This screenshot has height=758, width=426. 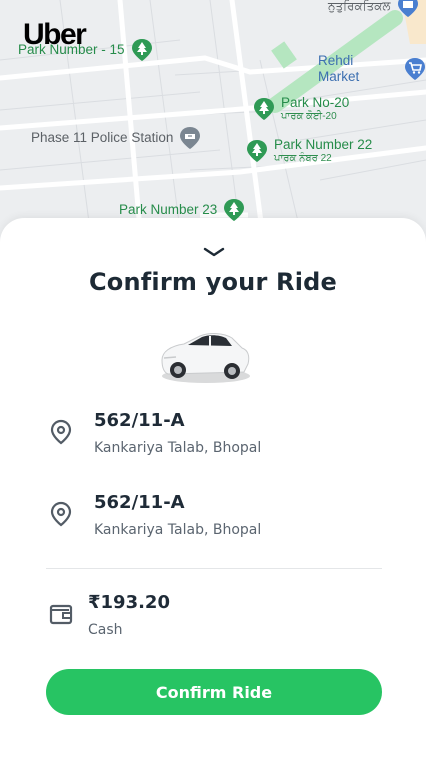 I want to click on chevron-down-icon, so click(x=214, y=252).